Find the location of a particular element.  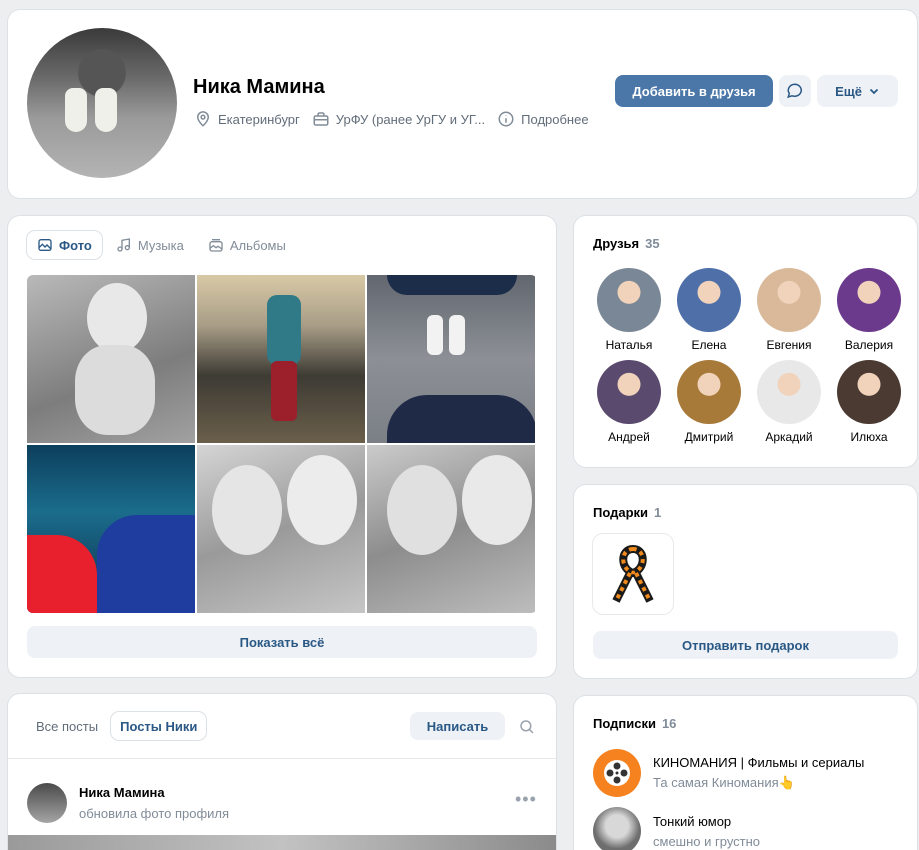

tab-photos: Фото is located at coordinates (64, 245).